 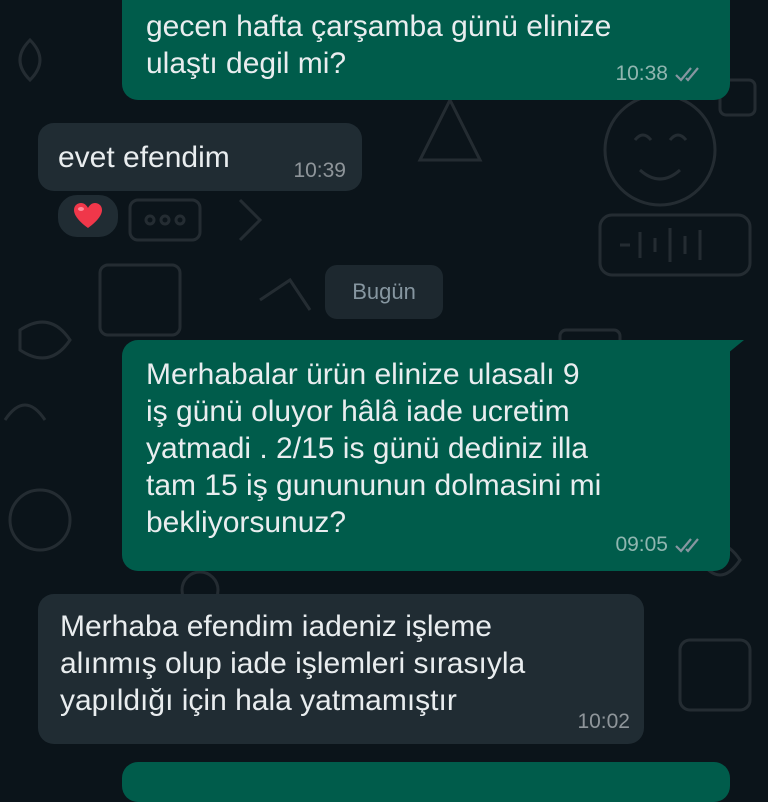 What do you see at coordinates (200, 157) in the screenshot?
I see `incoming-message: evet efendim 10:39` at bounding box center [200, 157].